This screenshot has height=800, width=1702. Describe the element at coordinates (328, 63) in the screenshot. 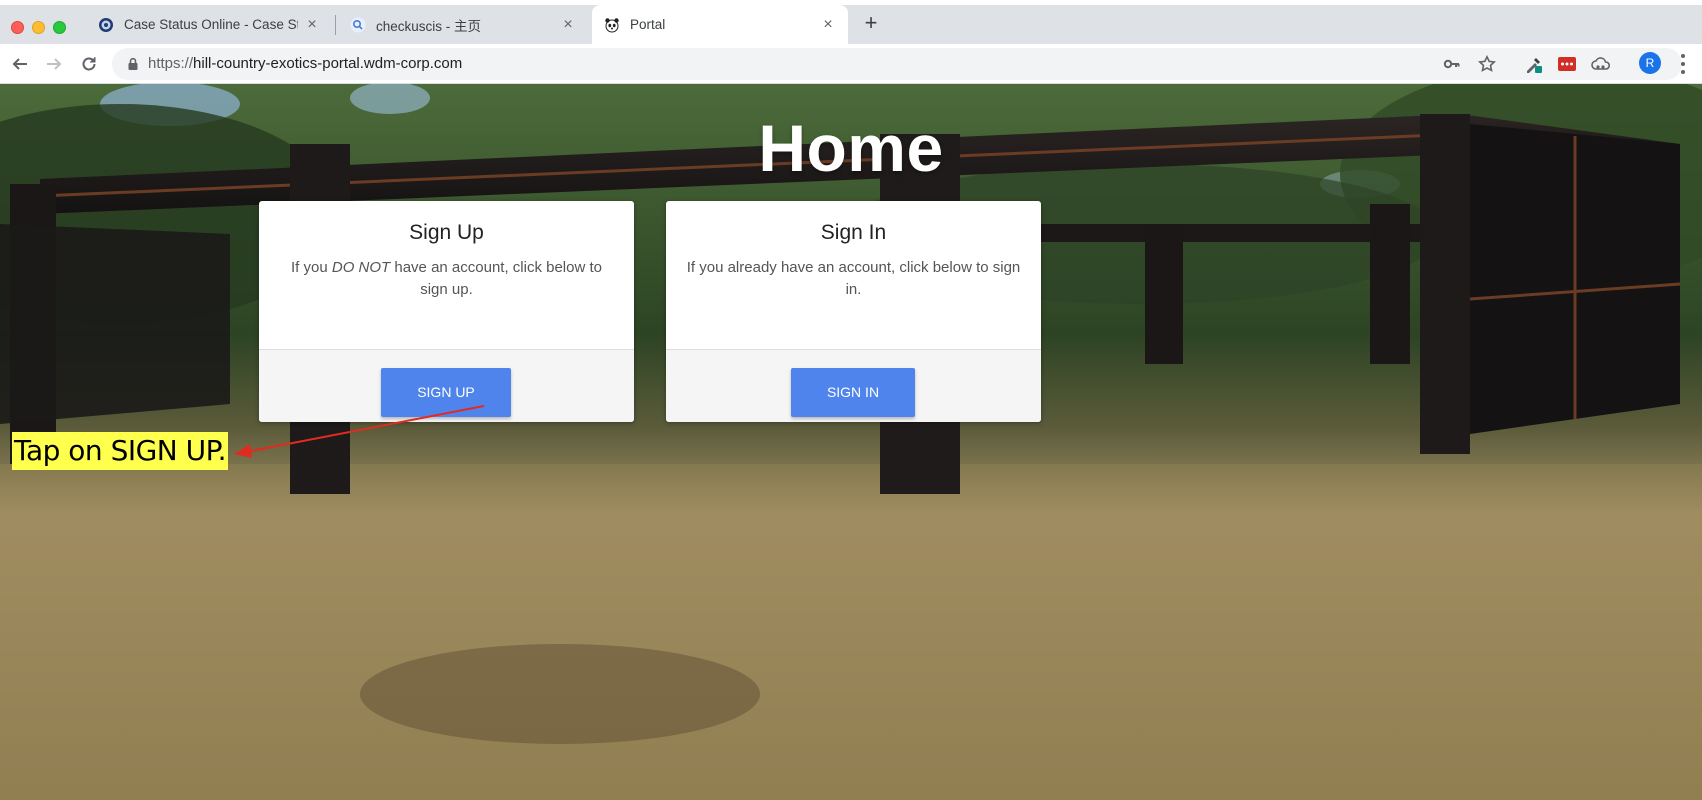

I see `url-host: hill-country-exotics-portal.wdm-corp.com` at that location.